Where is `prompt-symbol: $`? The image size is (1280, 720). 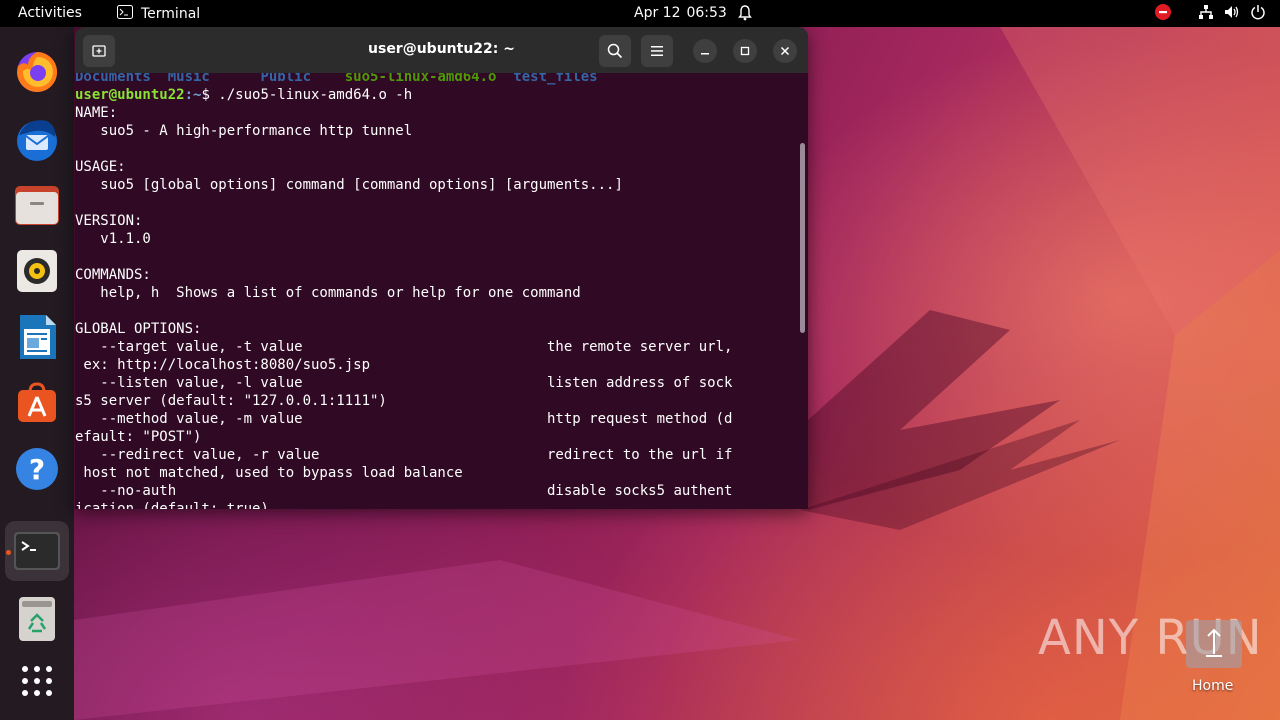 prompt-symbol: $ is located at coordinates (210, 95).